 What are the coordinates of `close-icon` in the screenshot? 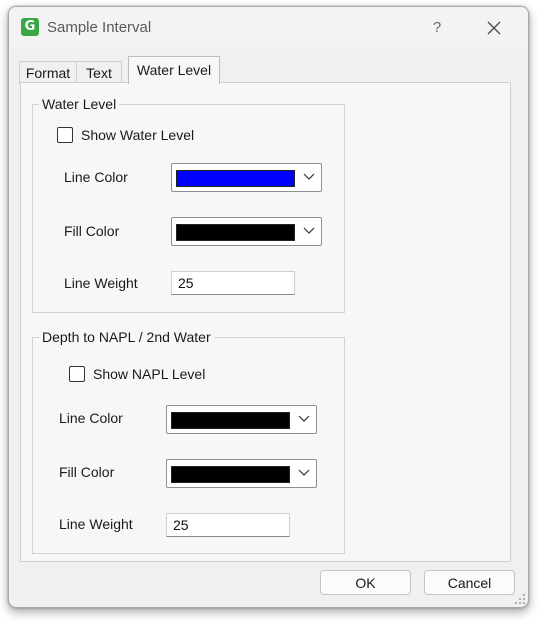 It's located at (494, 28).